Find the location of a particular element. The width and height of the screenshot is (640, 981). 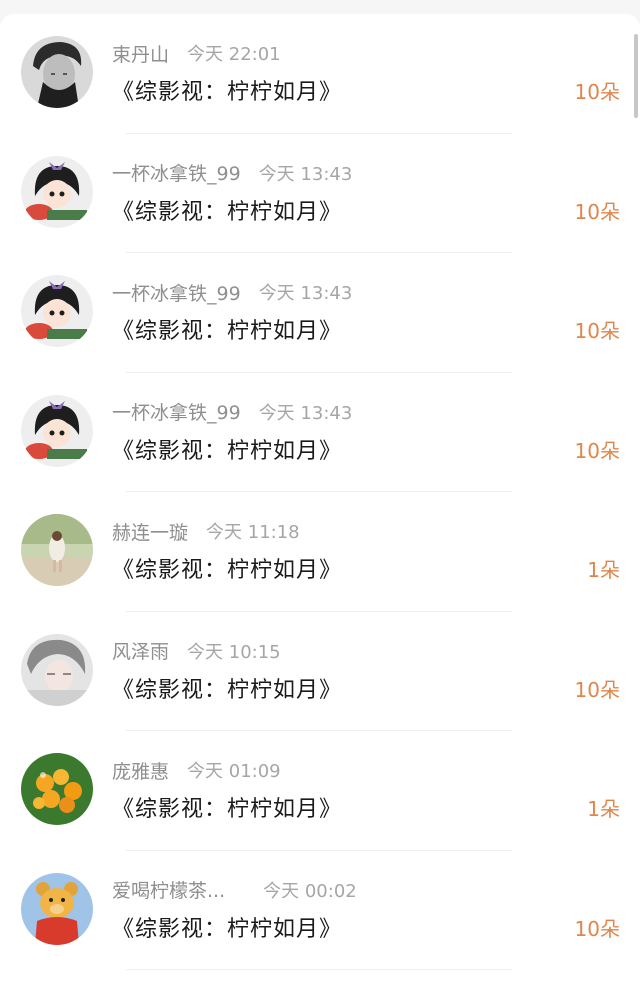

user-name: 风泽雨 is located at coordinates (140, 650).